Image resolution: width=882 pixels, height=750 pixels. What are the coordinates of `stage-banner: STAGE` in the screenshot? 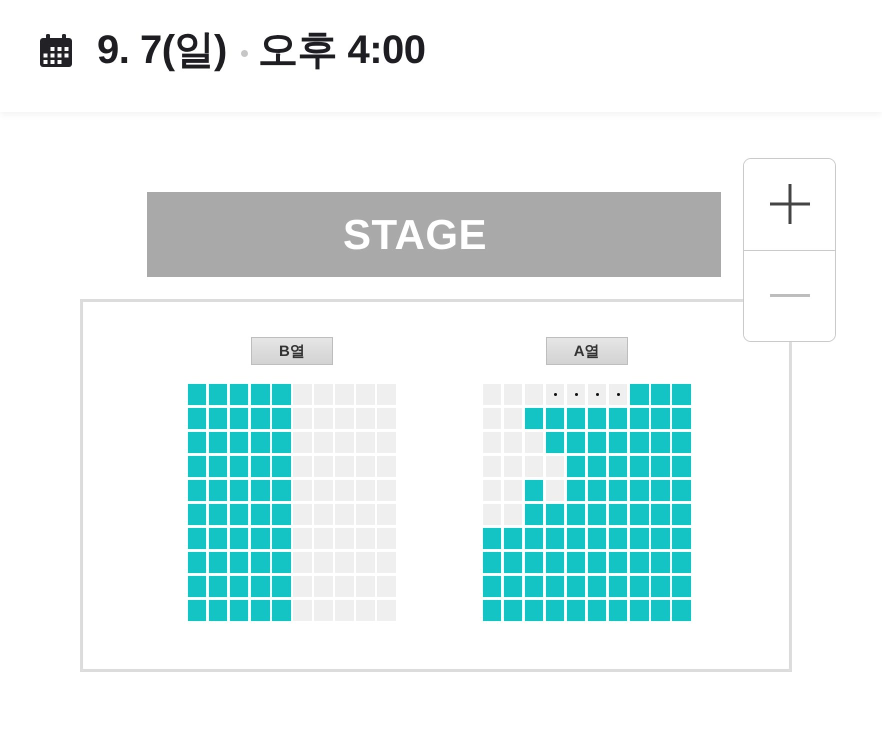 It's located at (434, 234).